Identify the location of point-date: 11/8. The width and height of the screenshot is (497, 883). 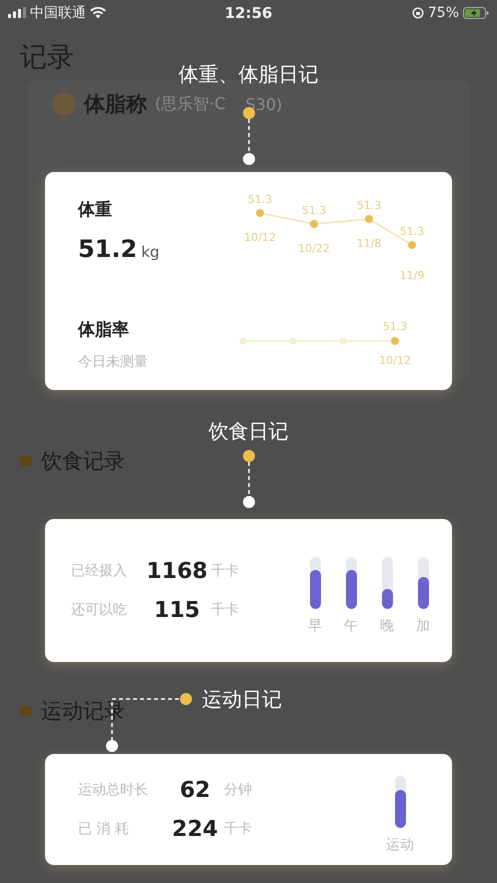
(369, 243).